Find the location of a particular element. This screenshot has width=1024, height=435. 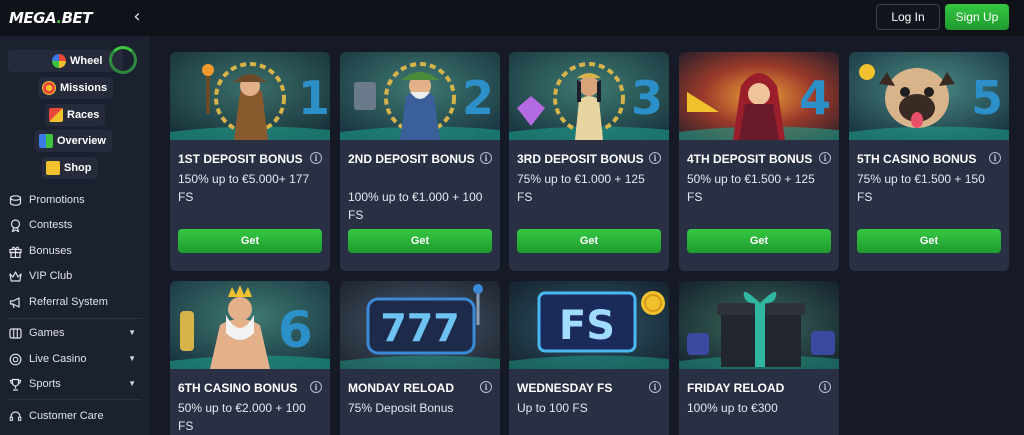

crown-icon is located at coordinates (15, 276).